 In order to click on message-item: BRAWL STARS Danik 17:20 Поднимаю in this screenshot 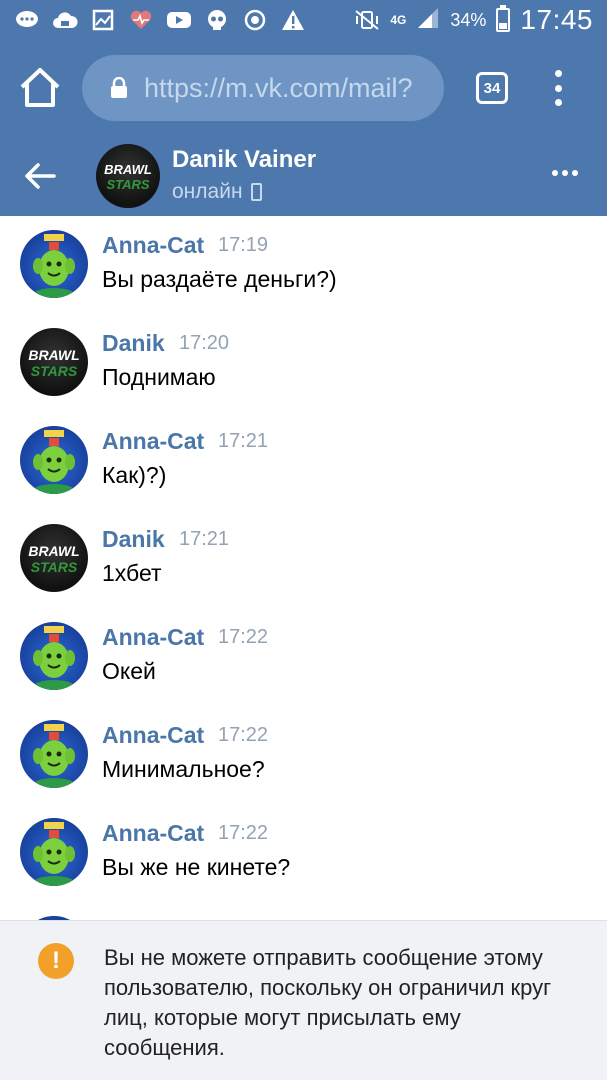, I will do `click(303, 363)`.